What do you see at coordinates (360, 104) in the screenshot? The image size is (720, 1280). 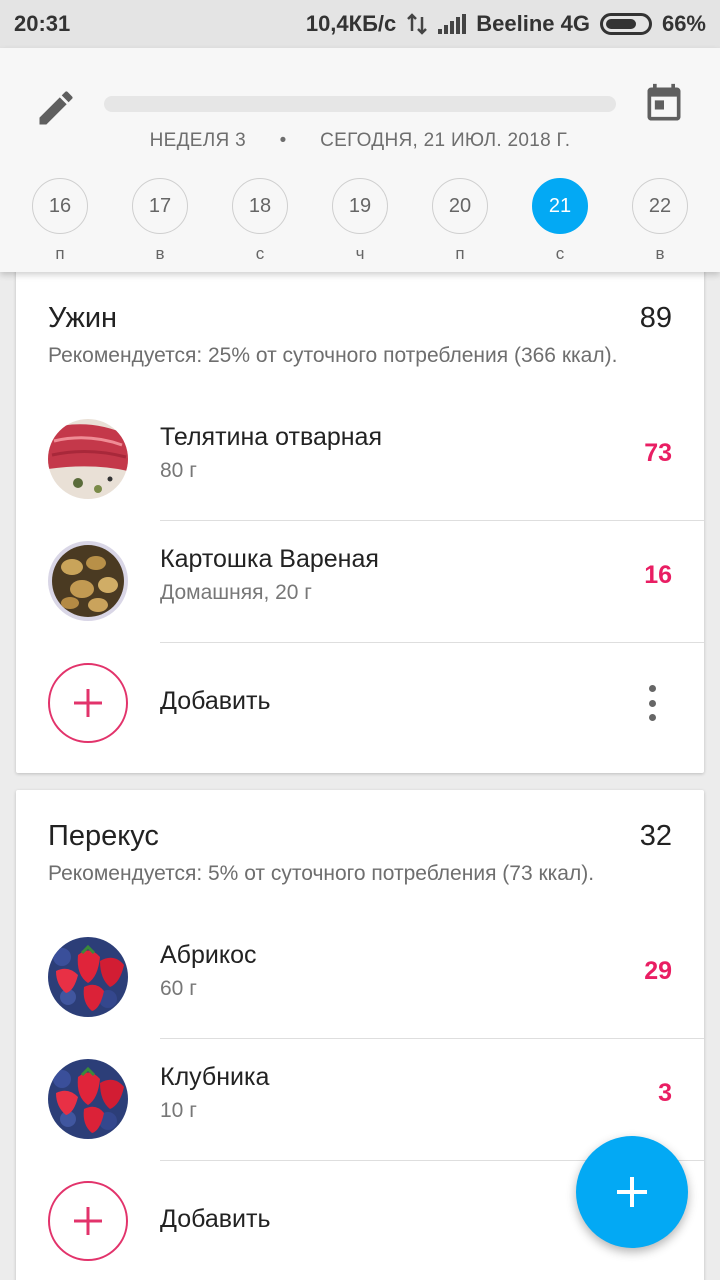 I see `progress-bar` at bounding box center [360, 104].